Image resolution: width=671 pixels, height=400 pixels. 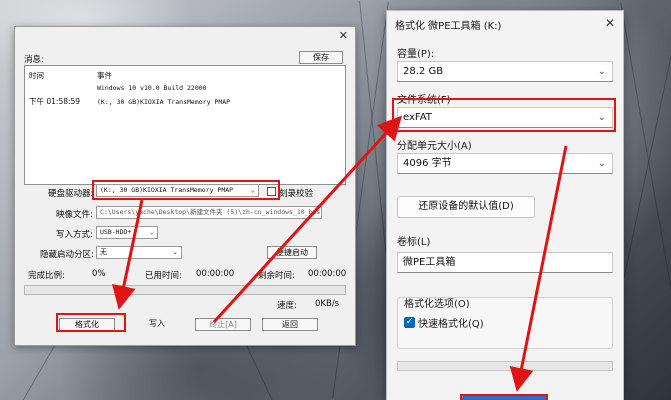 What do you see at coordinates (538, 268) in the screenshot?
I see `arrow-to-start-button` at bounding box center [538, 268].